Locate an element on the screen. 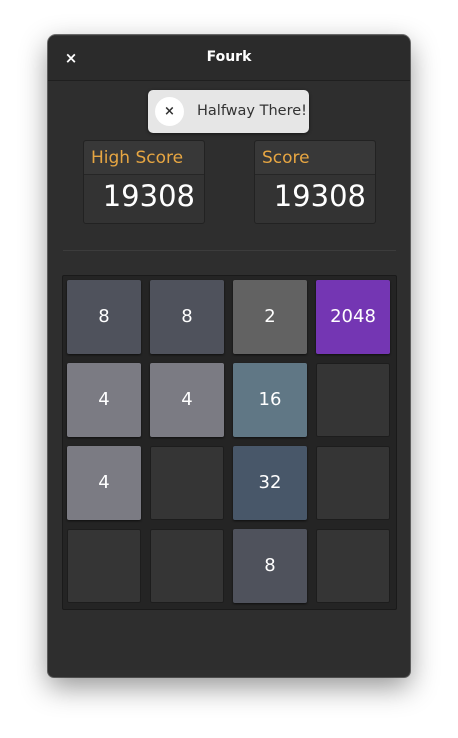  high-score-label: High Score is located at coordinates (137, 158).